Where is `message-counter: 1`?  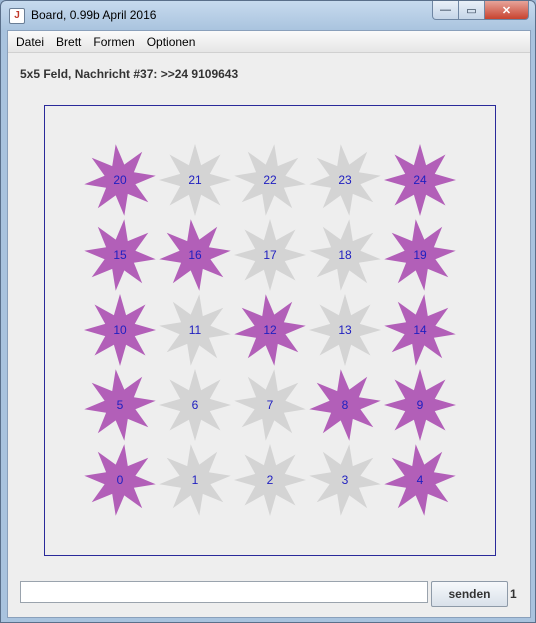
message-counter: 1 is located at coordinates (513, 594).